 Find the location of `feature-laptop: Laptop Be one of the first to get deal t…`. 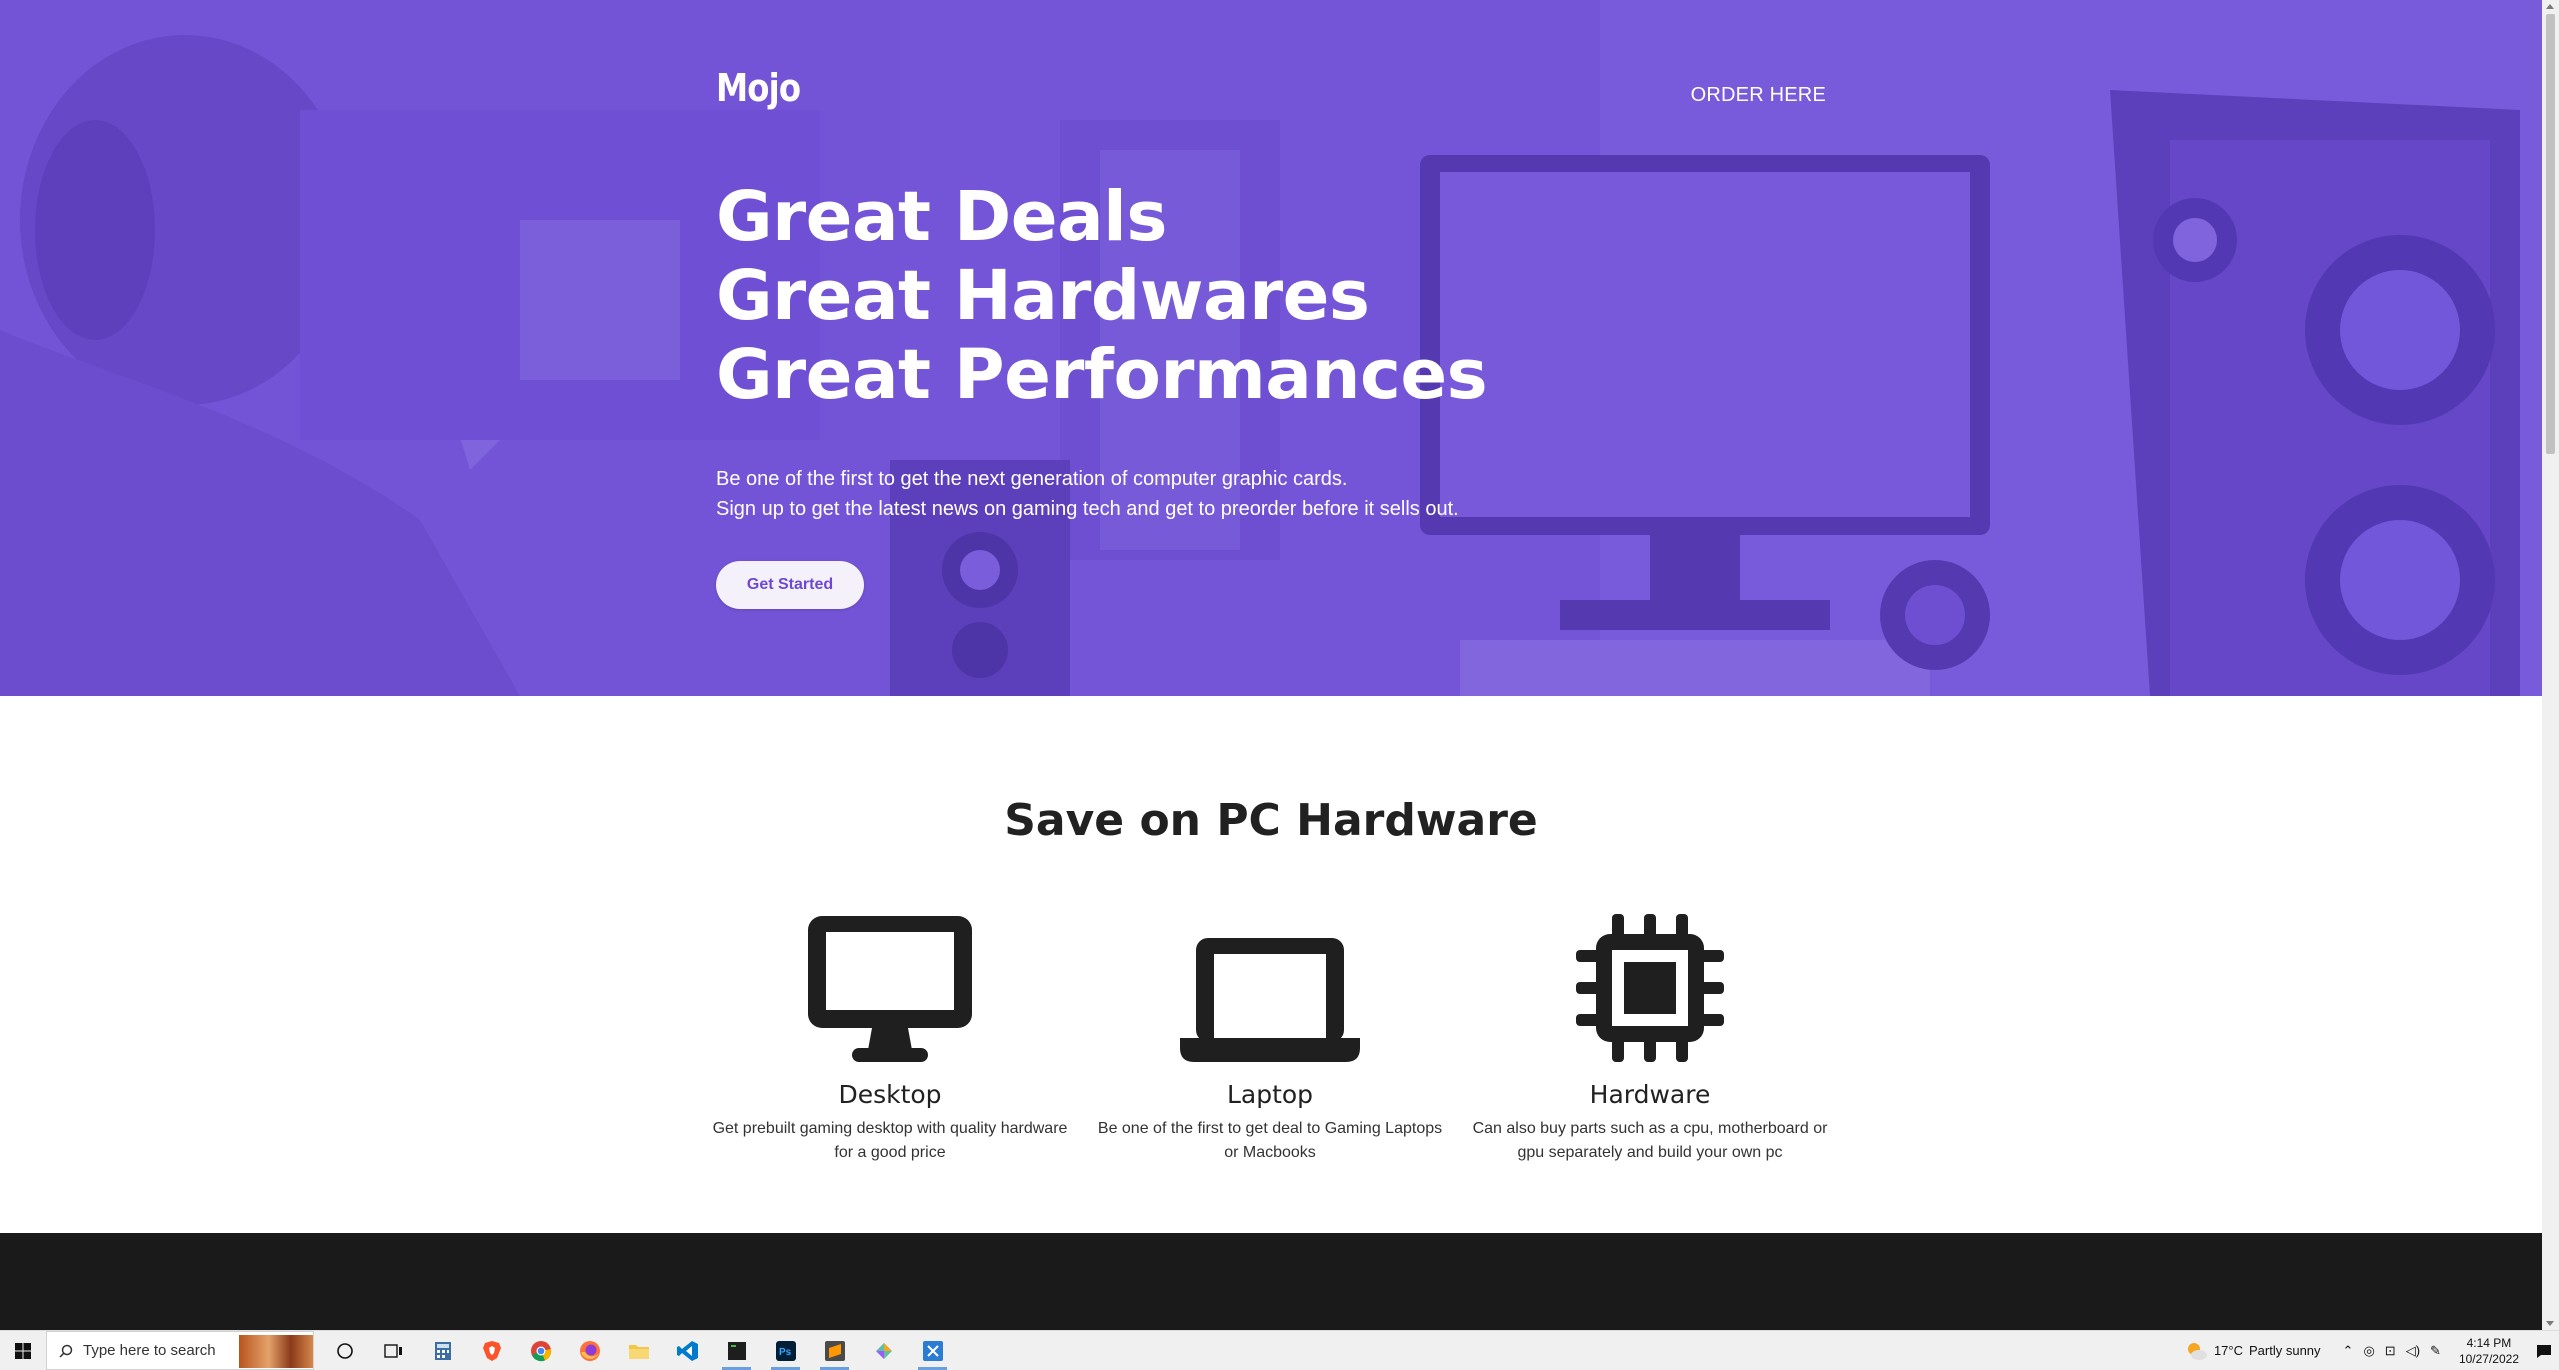

feature-laptop: Laptop Be one of the first to get deal t… is located at coordinates (1270, 1038).